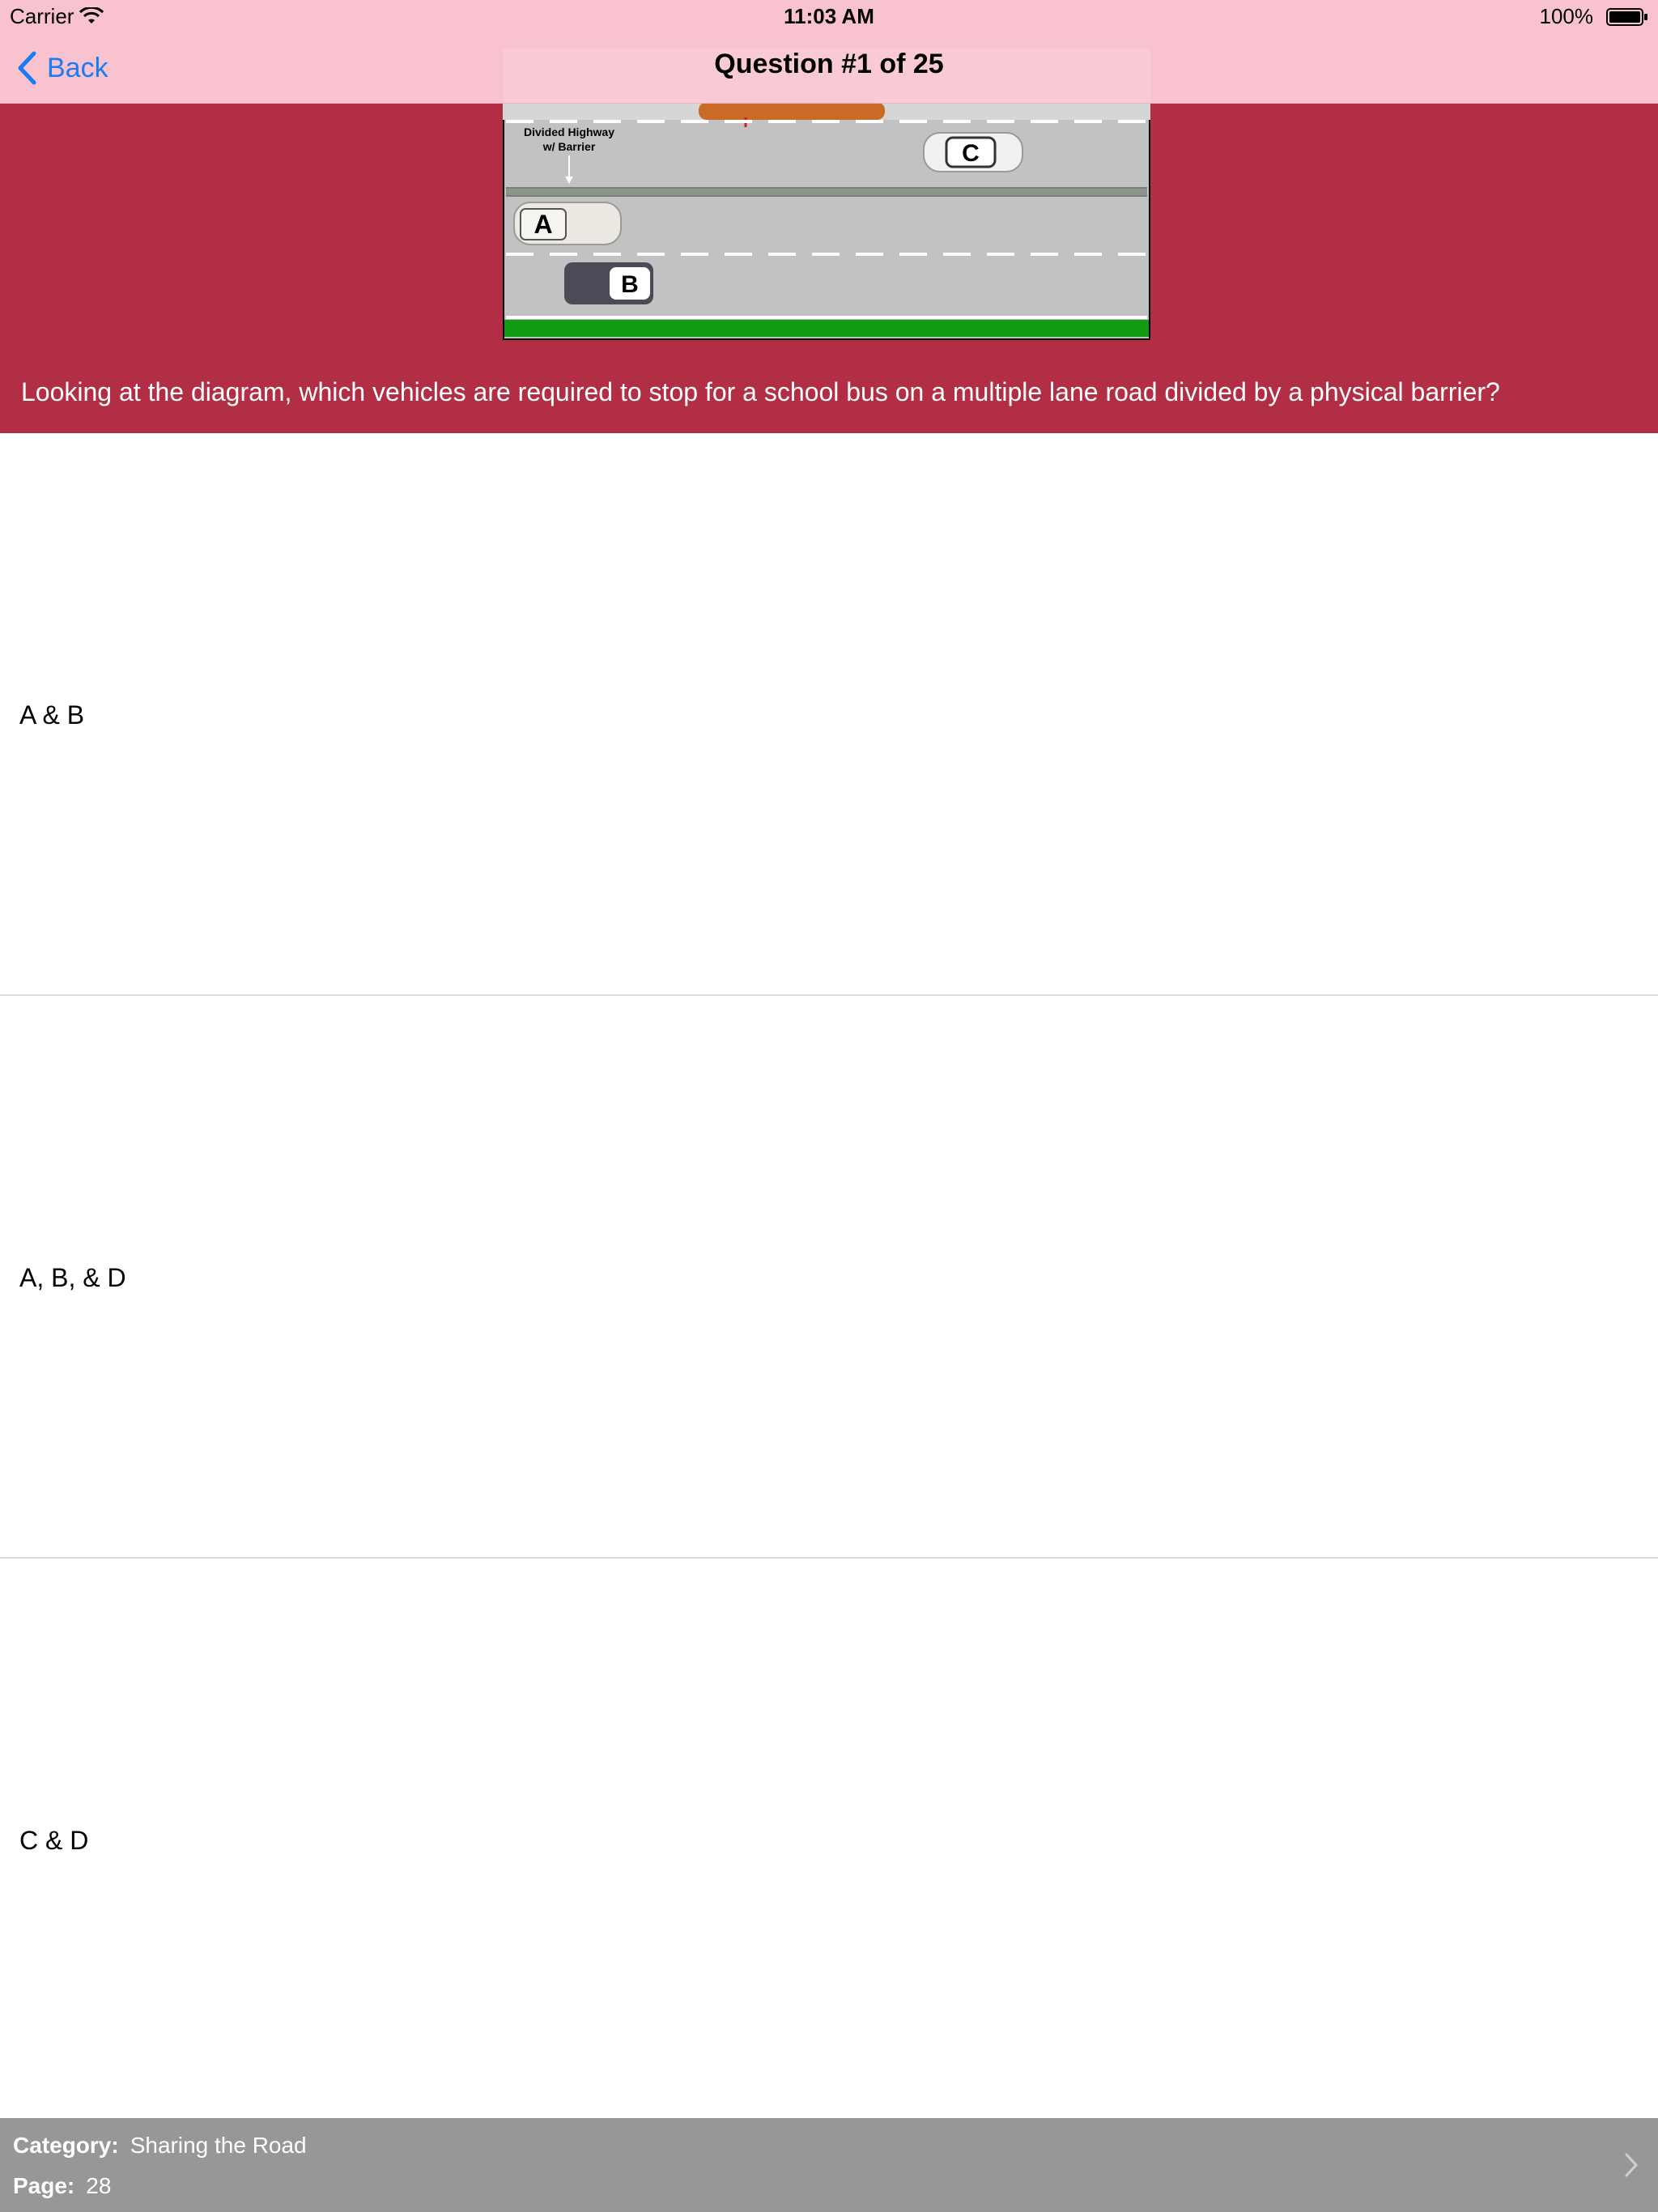 Image resolution: width=1658 pixels, height=2212 pixels. What do you see at coordinates (826, 328) in the screenshot?
I see `grass-strip` at bounding box center [826, 328].